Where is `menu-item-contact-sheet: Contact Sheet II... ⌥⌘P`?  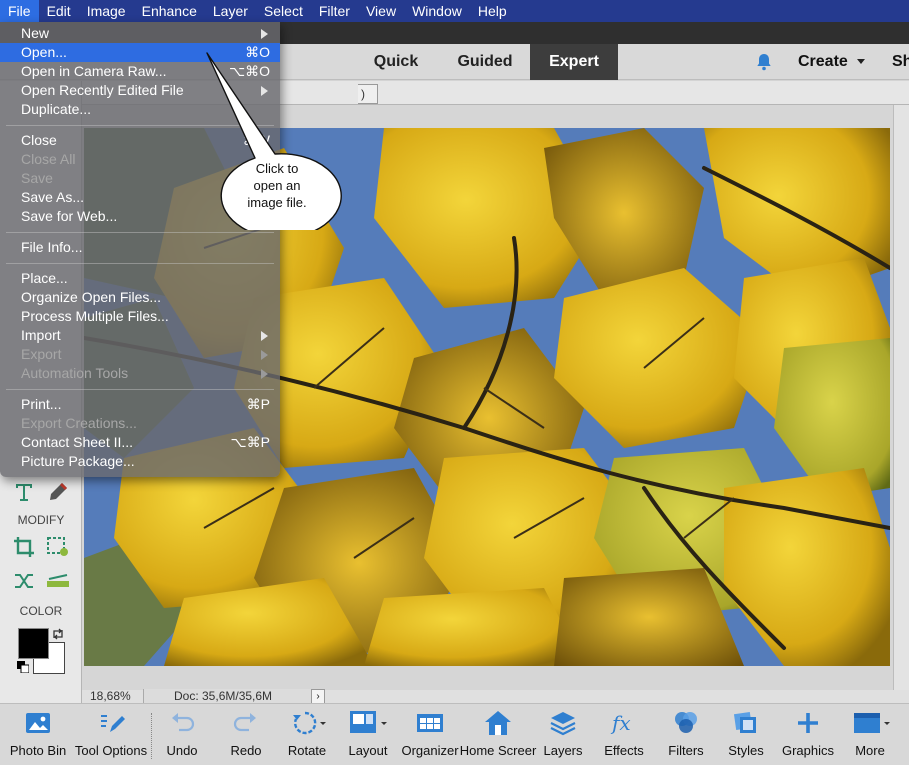 menu-item-contact-sheet: Contact Sheet II... ⌥⌘P is located at coordinates (140, 442).